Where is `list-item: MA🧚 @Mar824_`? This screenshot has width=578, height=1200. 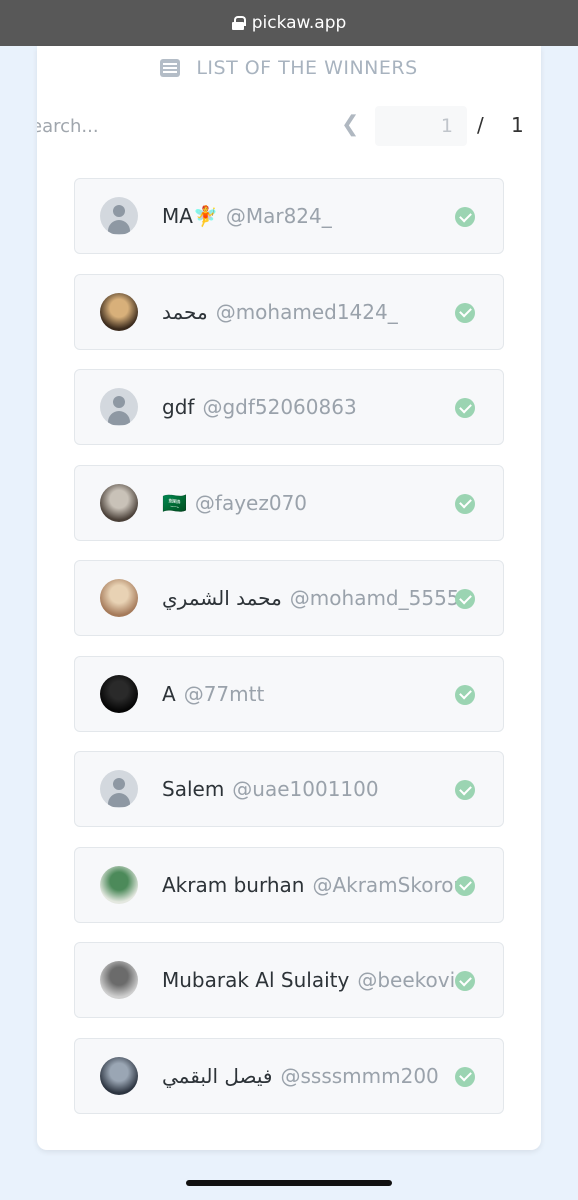
list-item: MA🧚 @Mar824_ is located at coordinates (289, 216).